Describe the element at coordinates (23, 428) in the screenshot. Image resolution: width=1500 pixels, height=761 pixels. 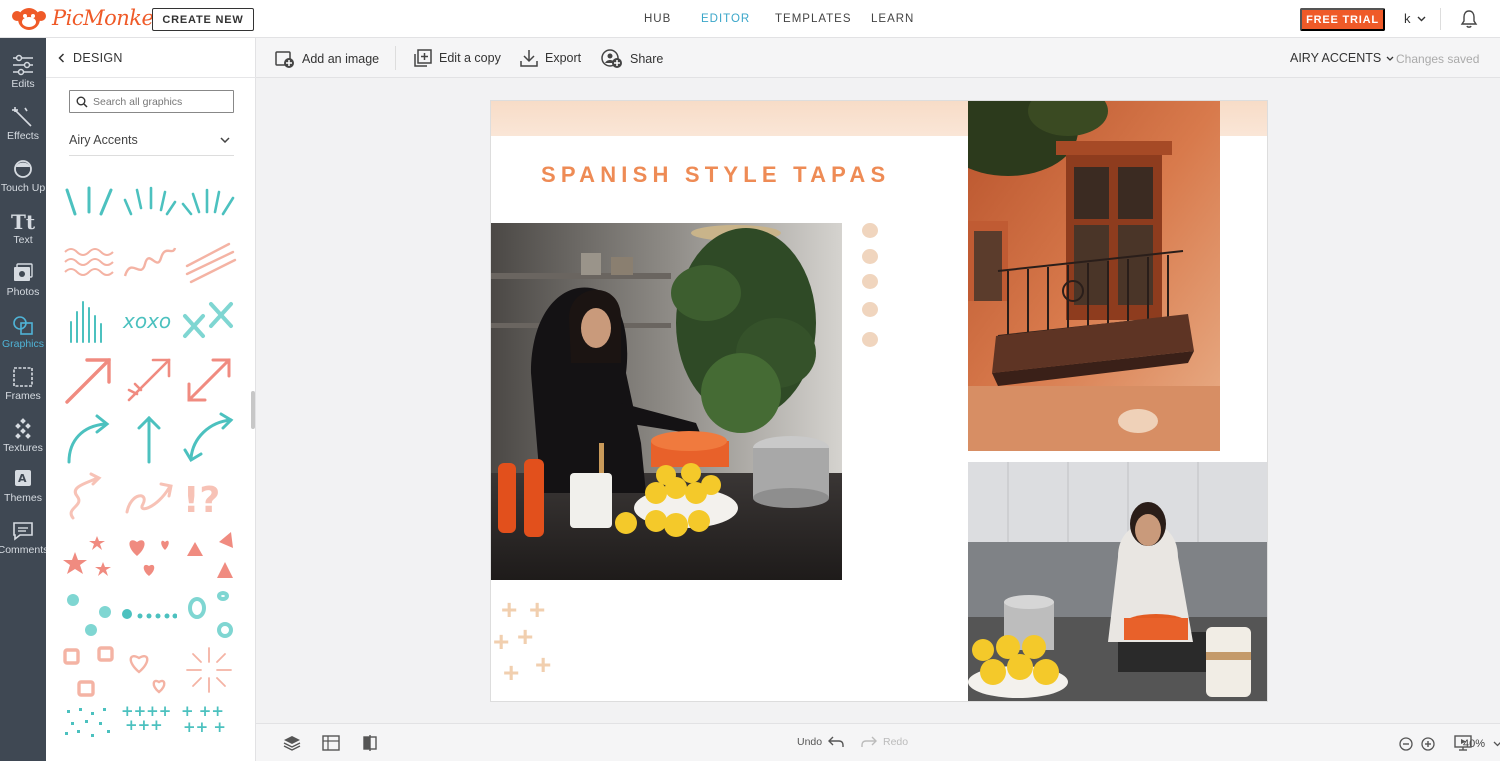
I see `texture-icon` at that location.